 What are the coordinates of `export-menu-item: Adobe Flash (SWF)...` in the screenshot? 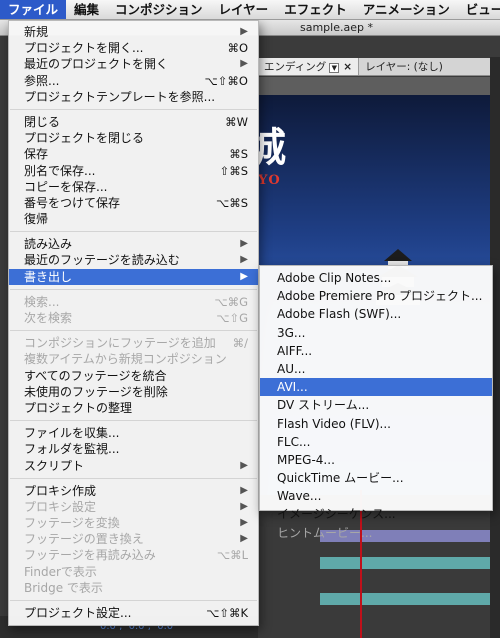 It's located at (376, 314).